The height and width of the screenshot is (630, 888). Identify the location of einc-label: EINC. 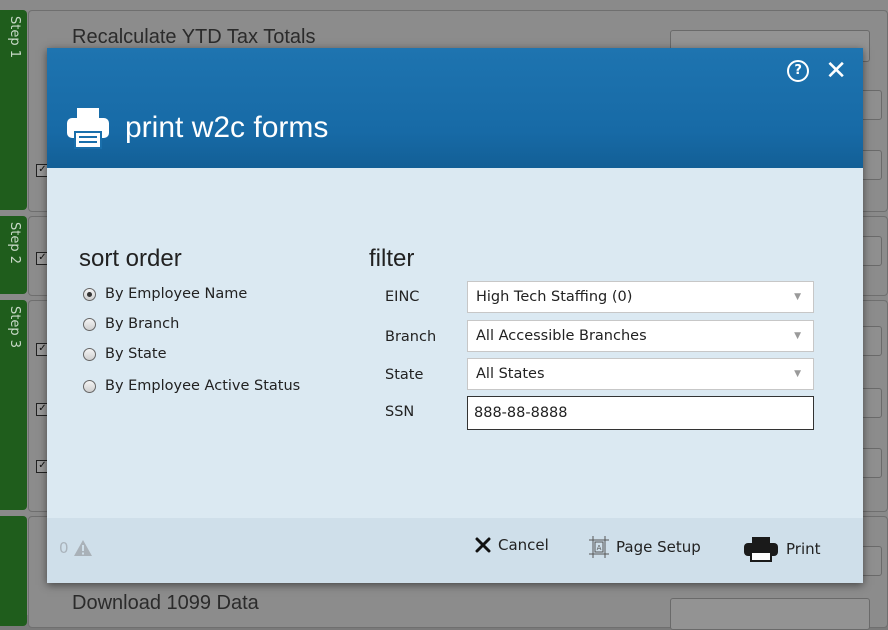
(402, 297).